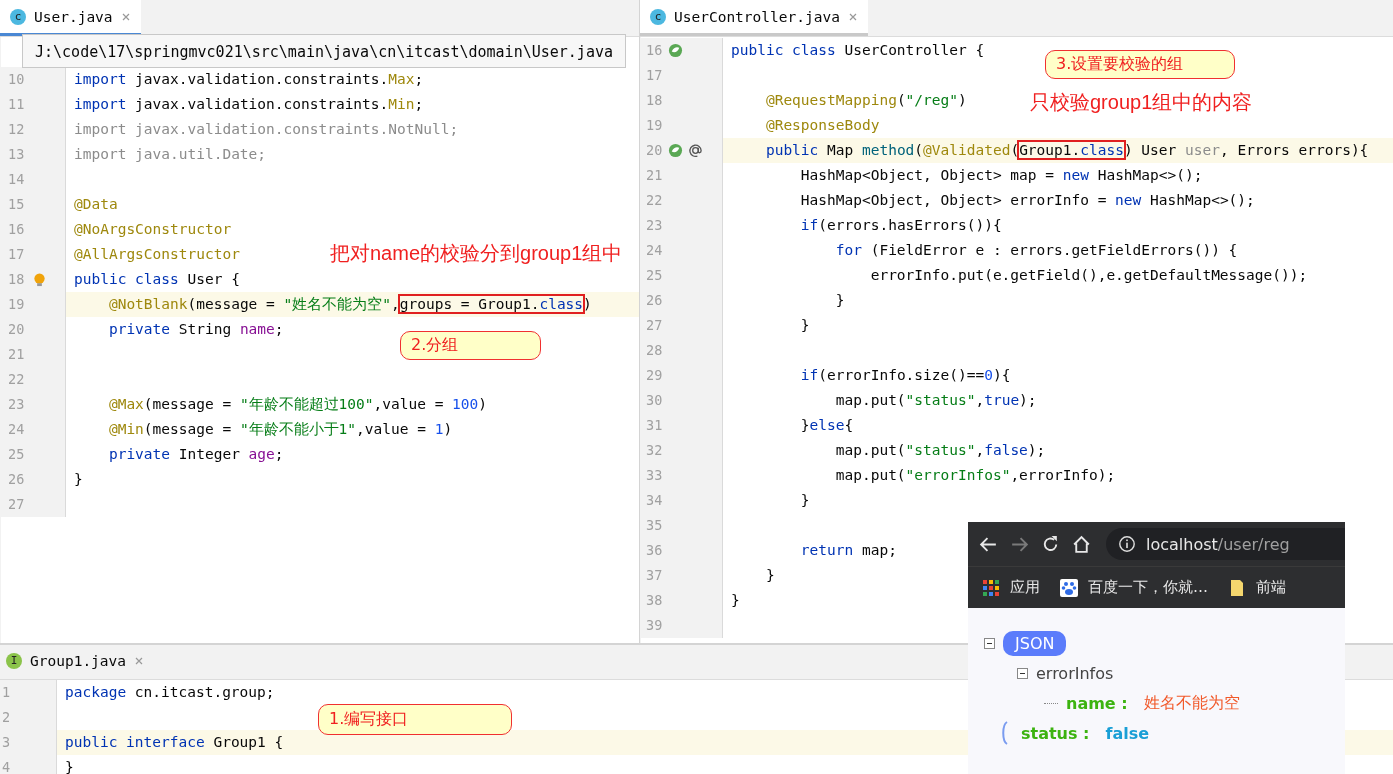 The height and width of the screenshot is (774, 1393). Describe the element at coordinates (991, 587) in the screenshot. I see `apps-grid-icon` at that location.